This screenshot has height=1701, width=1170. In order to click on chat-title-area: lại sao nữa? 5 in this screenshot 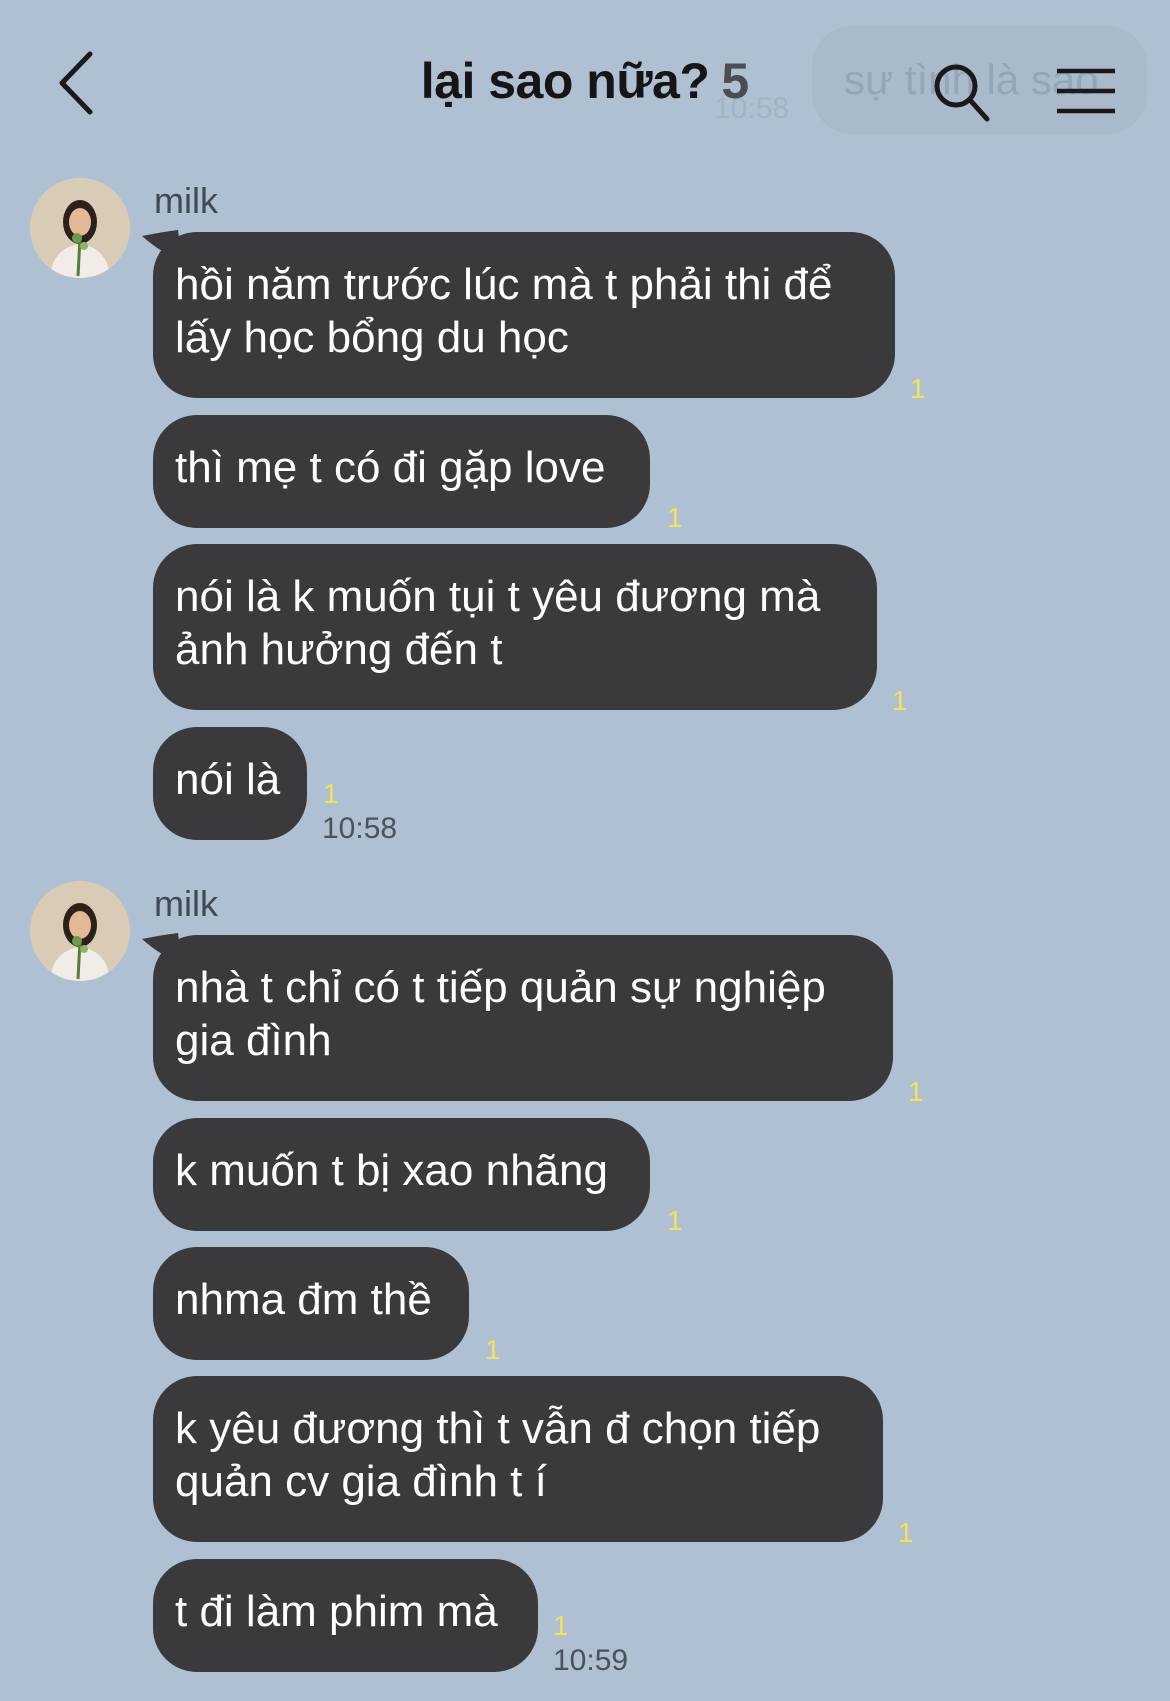, I will do `click(585, 81)`.